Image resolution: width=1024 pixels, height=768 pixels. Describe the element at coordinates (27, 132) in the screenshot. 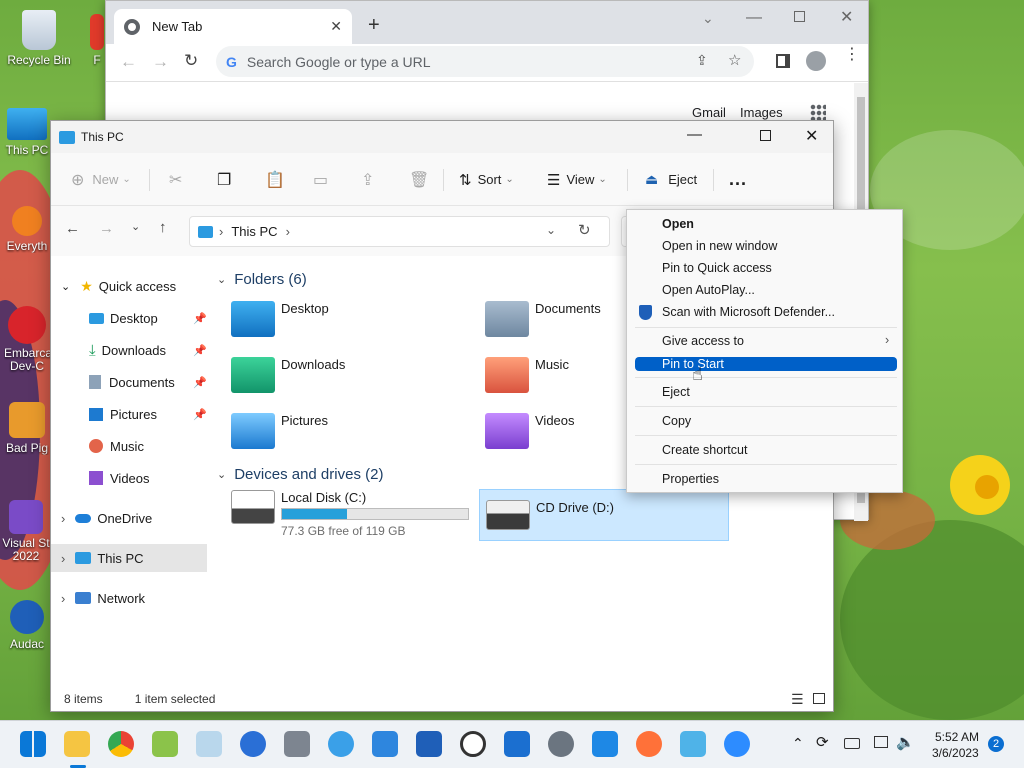

I see `desktop-icon-this-pc: This PC` at that location.